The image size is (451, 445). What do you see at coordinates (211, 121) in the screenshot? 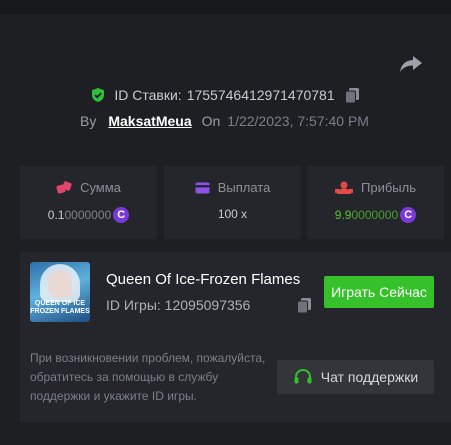
I see `on-label: On` at bounding box center [211, 121].